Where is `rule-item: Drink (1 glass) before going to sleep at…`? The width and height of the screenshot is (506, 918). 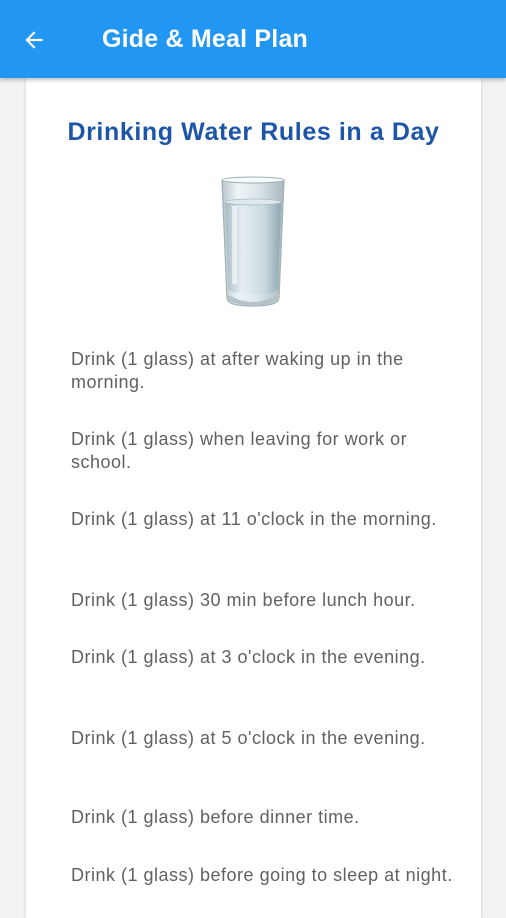
rule-item: Drink (1 glass) before going to sleep at… is located at coordinates (262, 875).